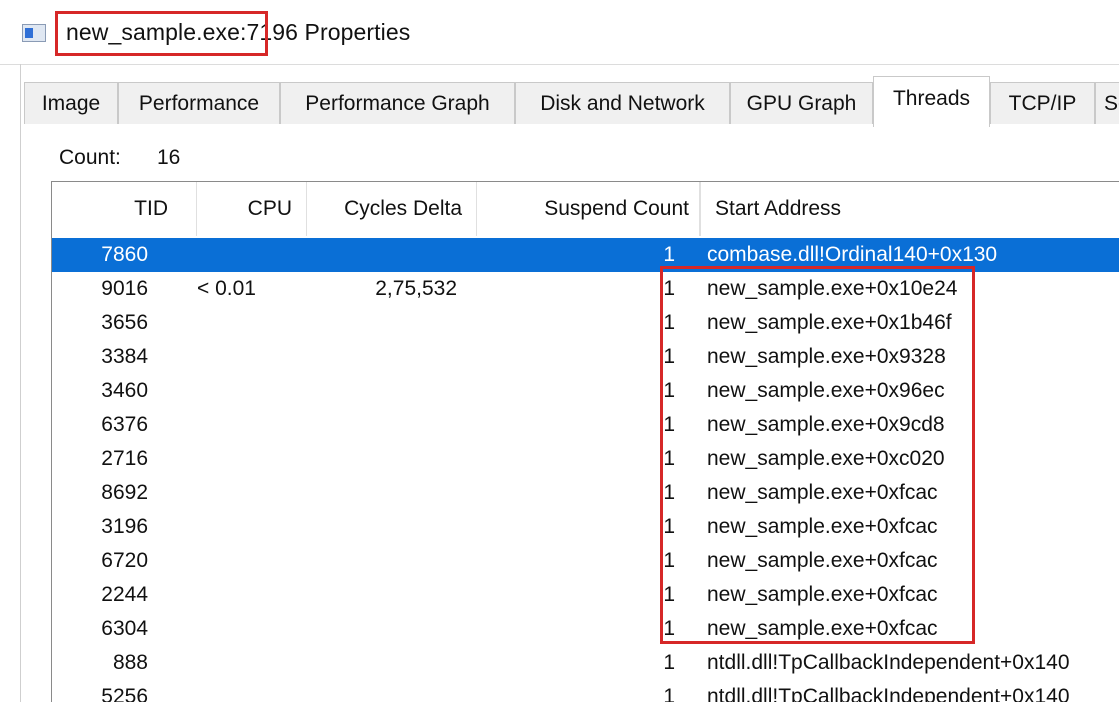 Image resolution: width=1119 pixels, height=702 pixels. Describe the element at coordinates (585, 357) in the screenshot. I see `table-row: 3384 1 new_sample.exe+0x9328` at that location.